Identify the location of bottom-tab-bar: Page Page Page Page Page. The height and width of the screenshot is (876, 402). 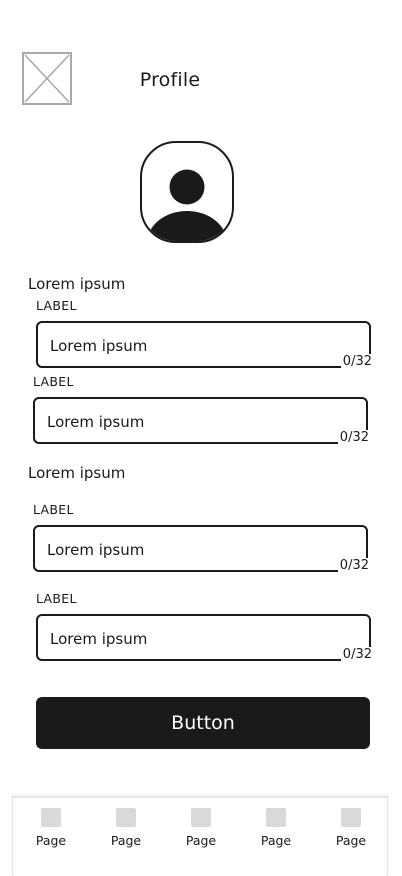
(200, 836).